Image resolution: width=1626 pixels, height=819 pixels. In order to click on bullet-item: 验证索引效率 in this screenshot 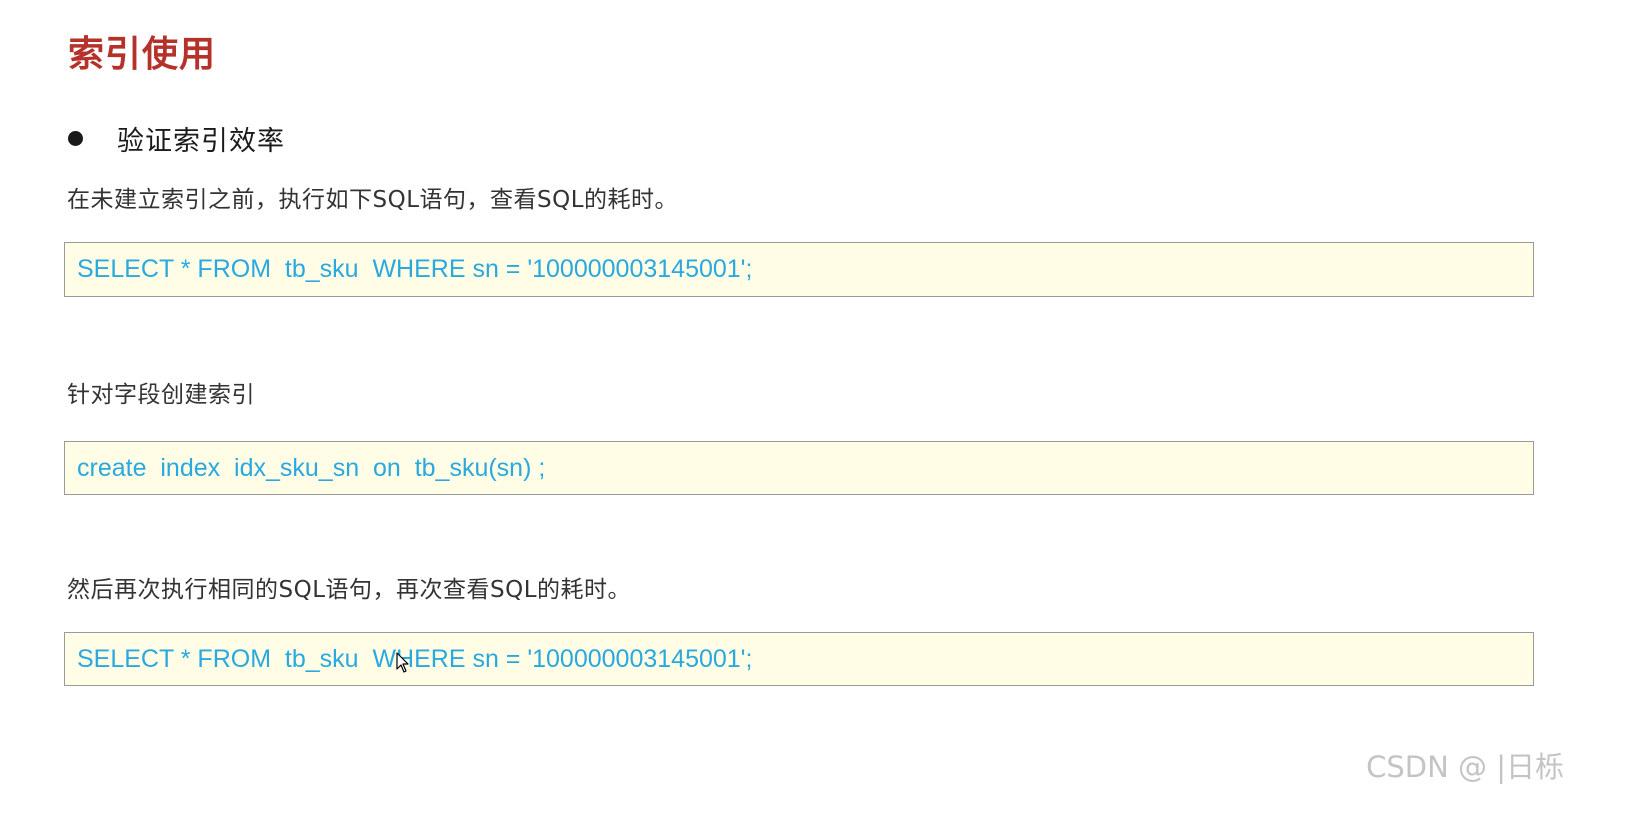, I will do `click(176, 138)`.